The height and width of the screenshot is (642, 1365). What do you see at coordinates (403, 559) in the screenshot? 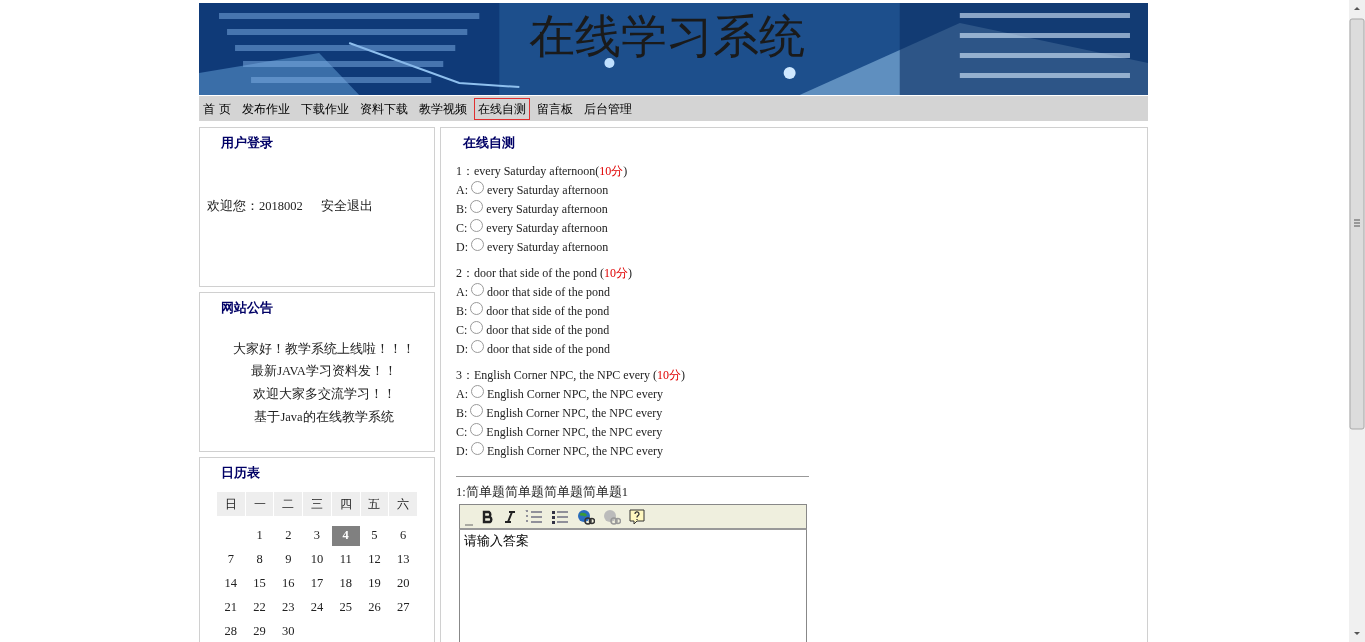
I see `calendar-day: 13` at bounding box center [403, 559].